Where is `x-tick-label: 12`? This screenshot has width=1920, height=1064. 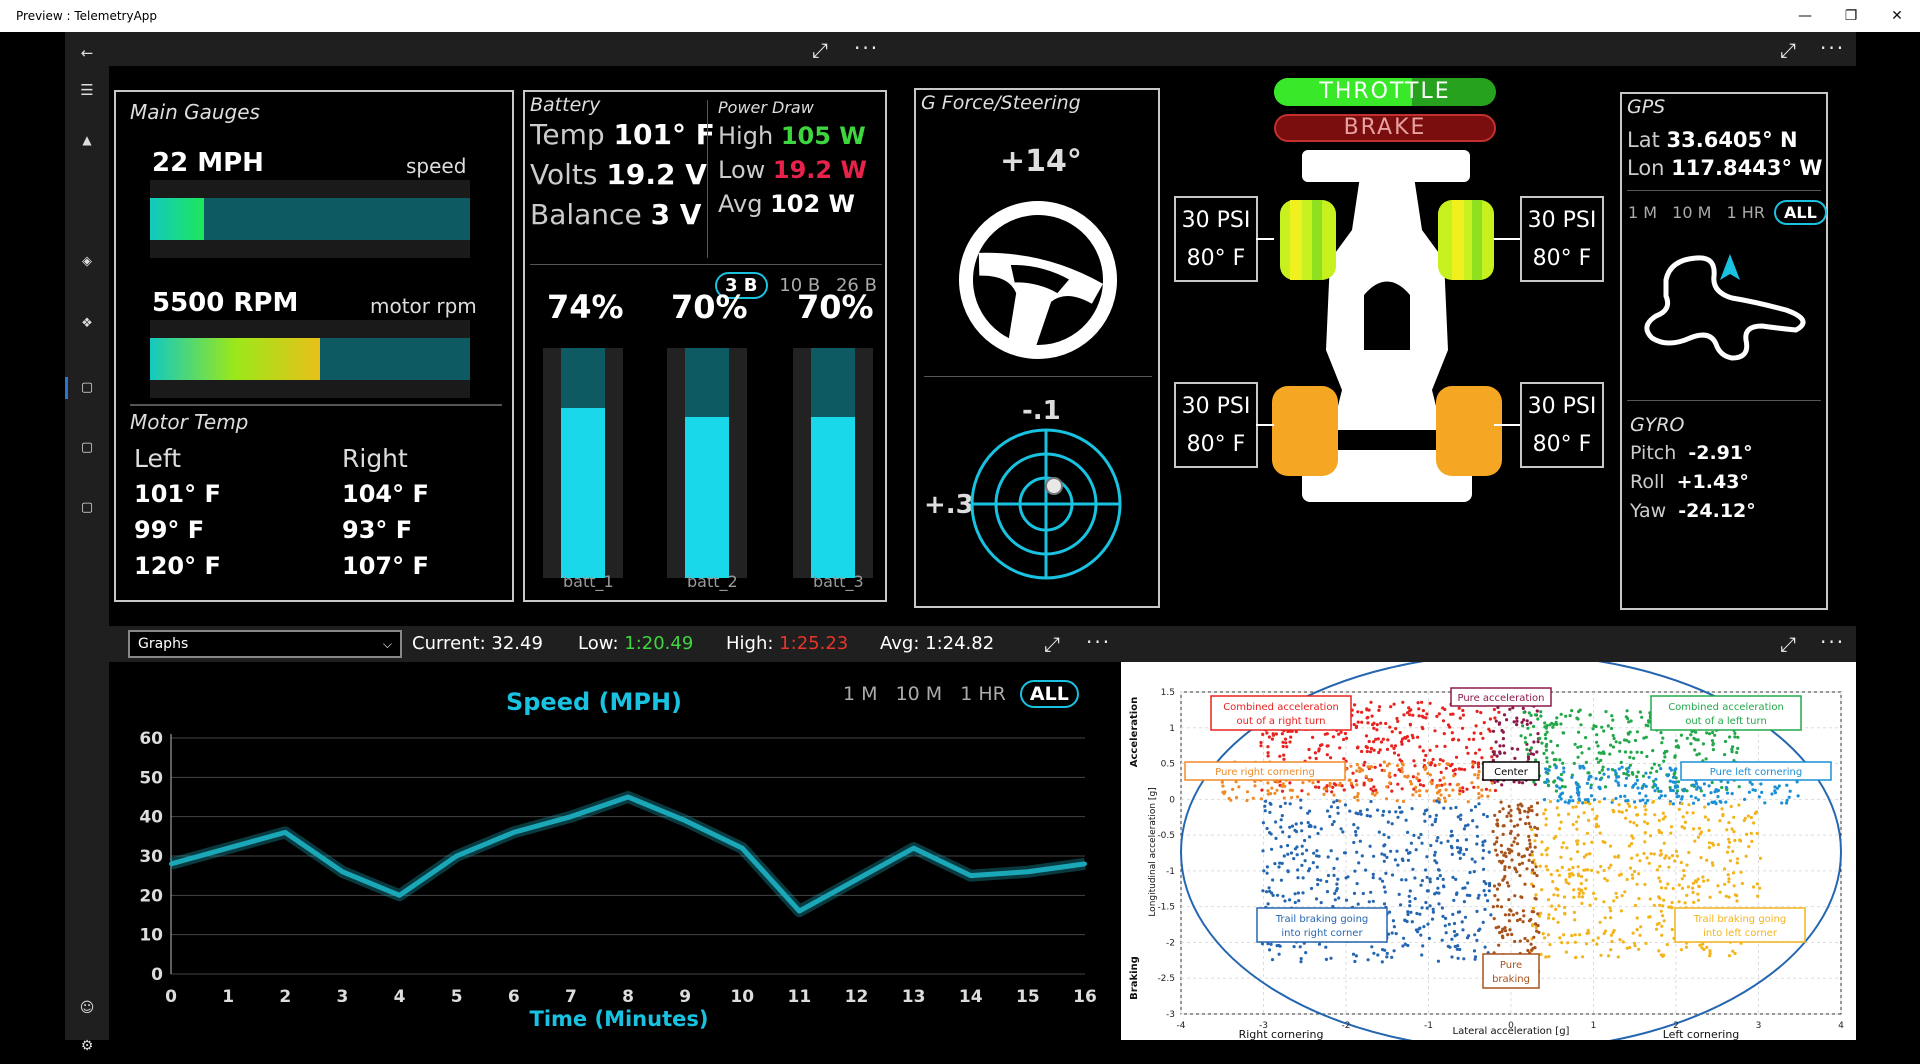 x-tick-label: 12 is located at coordinates (857, 997).